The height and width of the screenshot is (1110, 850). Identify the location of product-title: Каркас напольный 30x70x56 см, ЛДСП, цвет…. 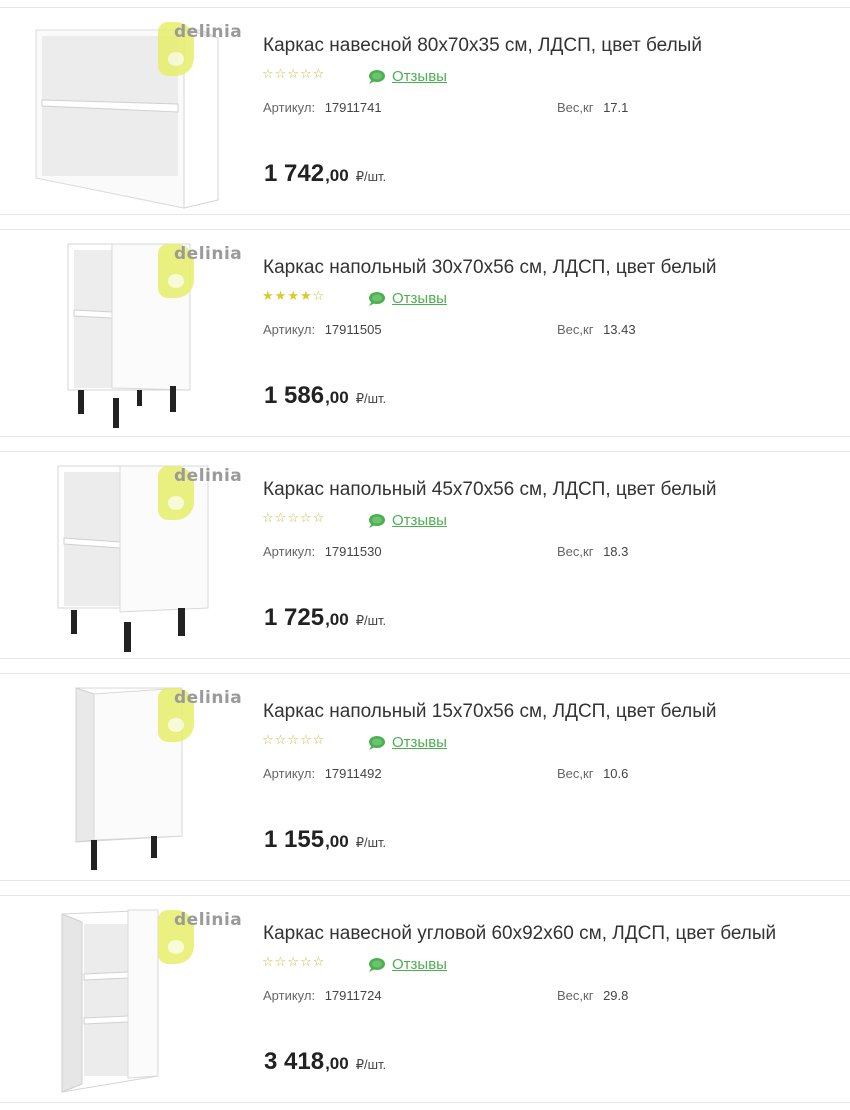
(490, 268).